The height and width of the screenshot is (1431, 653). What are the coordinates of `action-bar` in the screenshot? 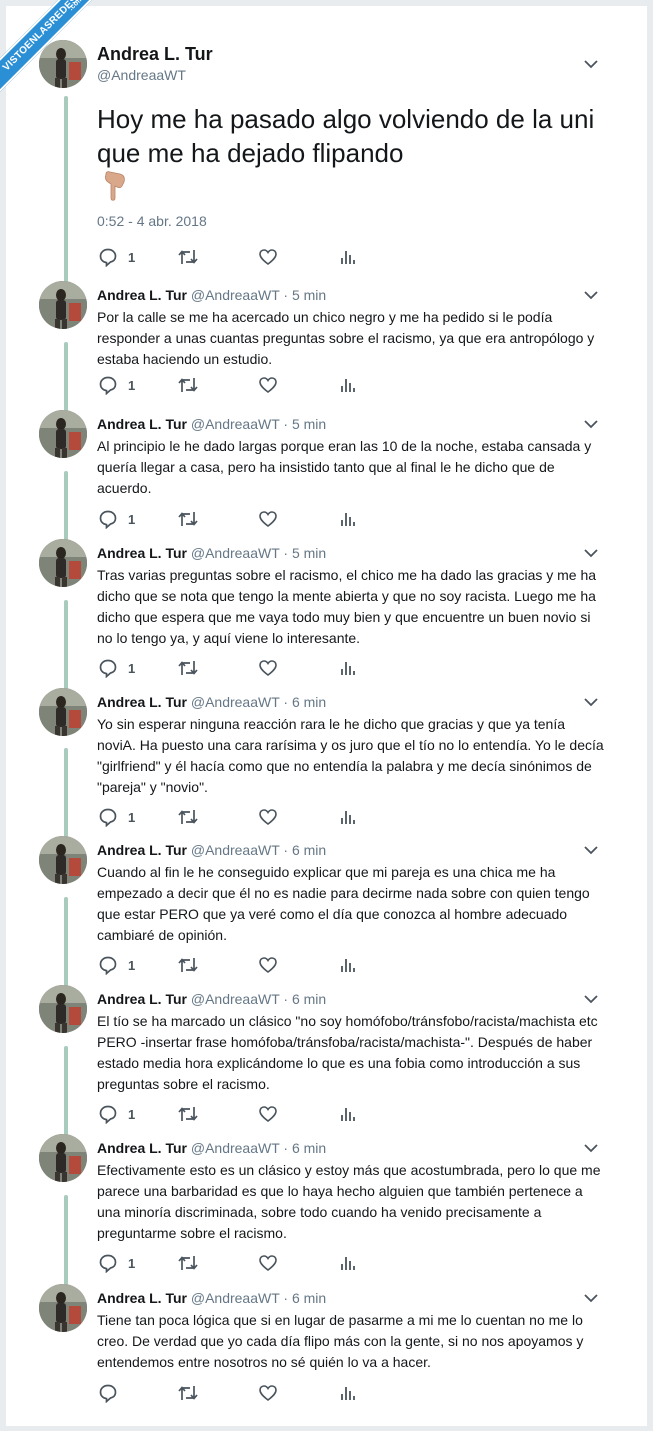 It's located at (326, 1393).